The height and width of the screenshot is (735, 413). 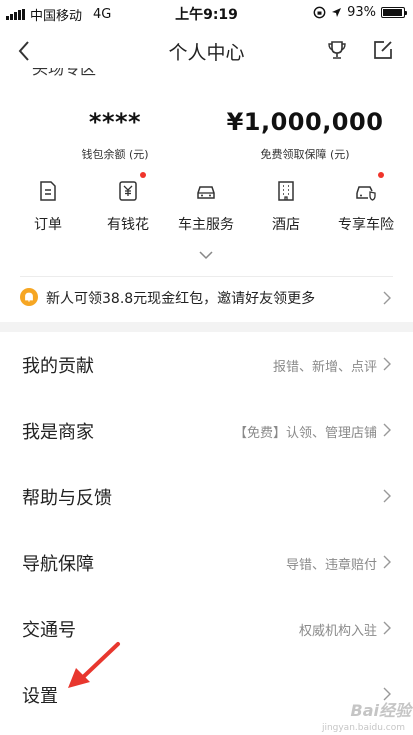 I want to click on menu-item-label: 设置, so click(x=40, y=696).